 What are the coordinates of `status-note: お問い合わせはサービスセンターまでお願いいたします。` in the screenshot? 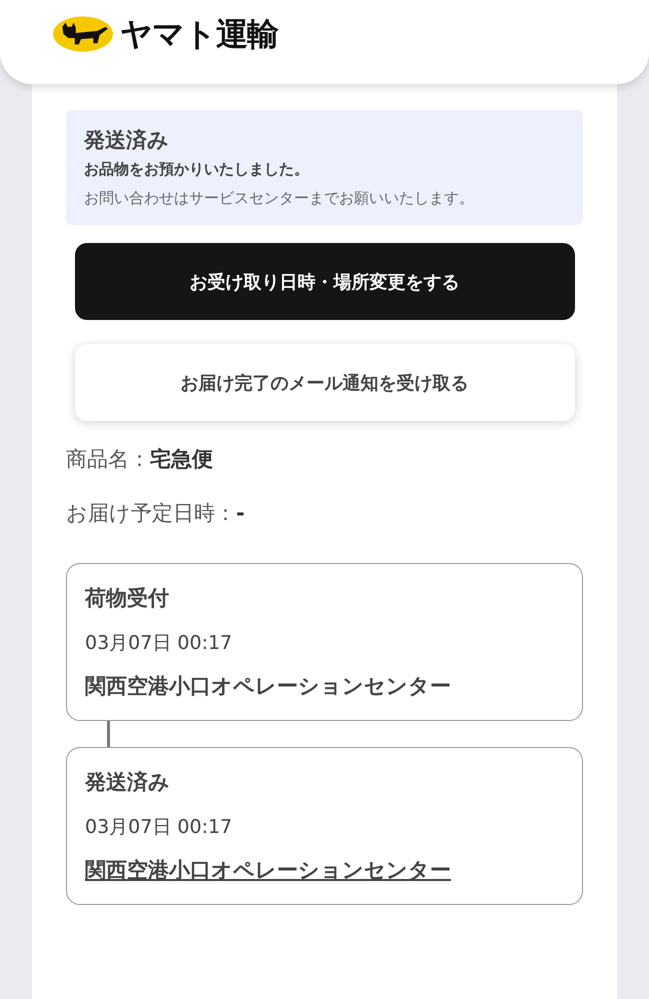 It's located at (279, 198).